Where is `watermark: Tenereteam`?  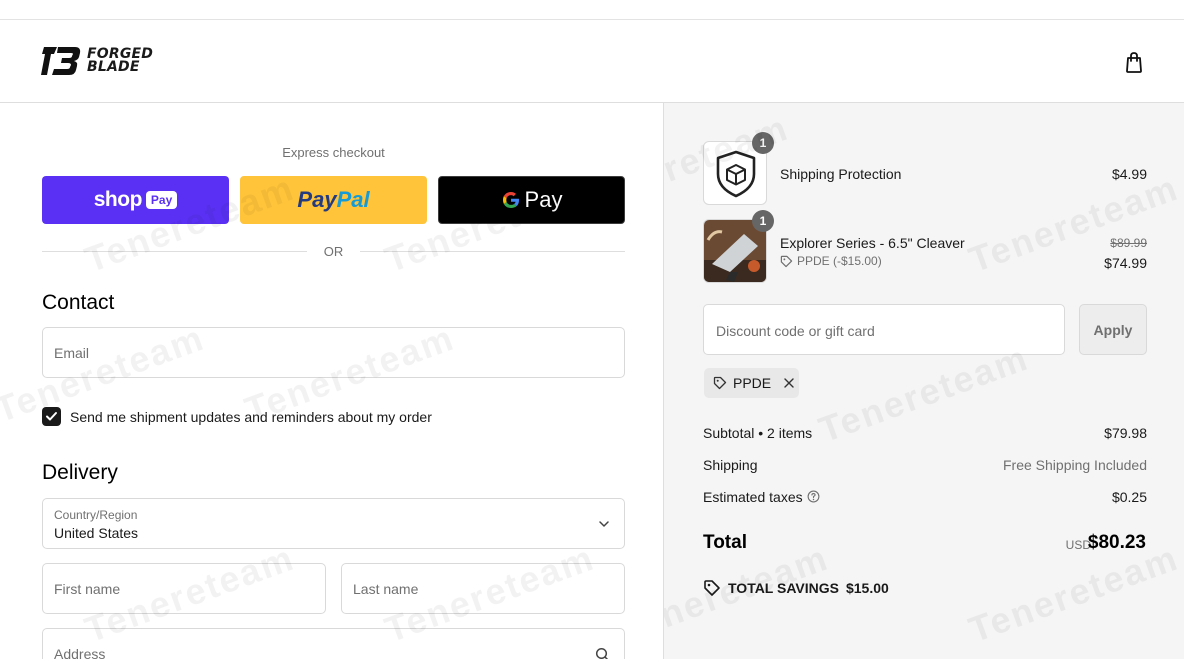 watermark: Tenereteam is located at coordinates (1073, 593).